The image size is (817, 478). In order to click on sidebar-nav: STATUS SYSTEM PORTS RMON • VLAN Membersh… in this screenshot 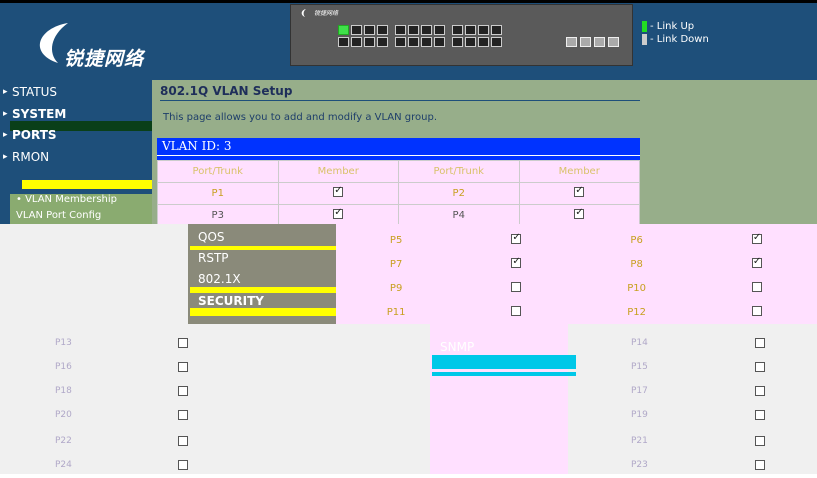, I will do `click(80, 152)`.